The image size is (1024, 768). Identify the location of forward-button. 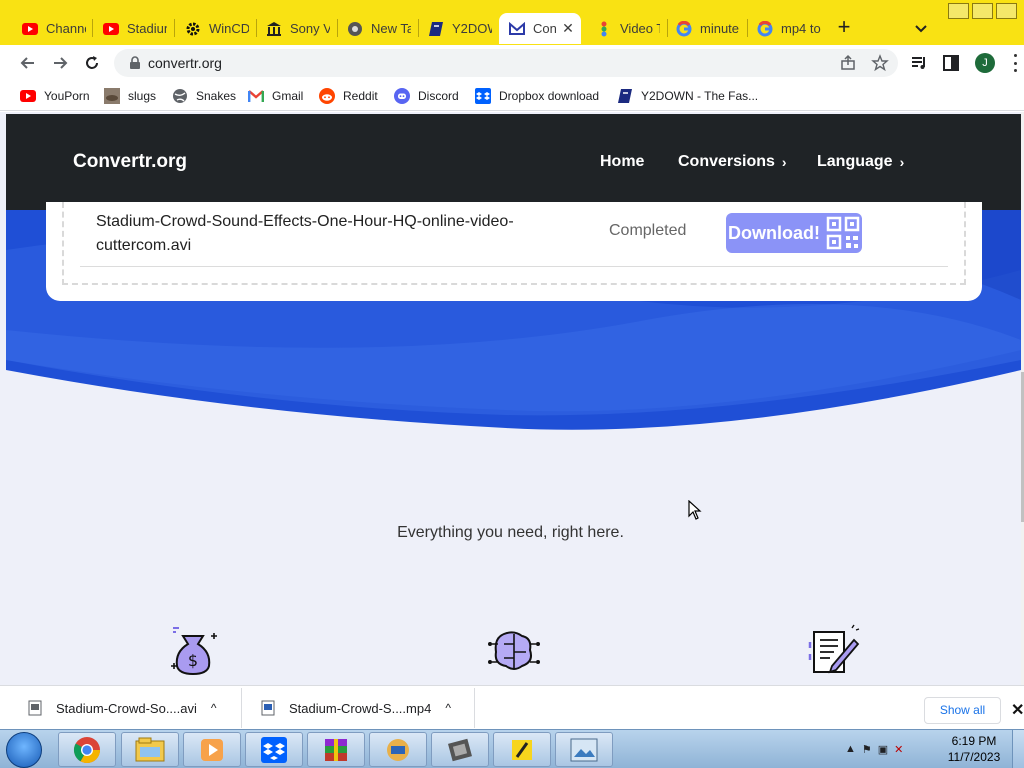
(60, 63).